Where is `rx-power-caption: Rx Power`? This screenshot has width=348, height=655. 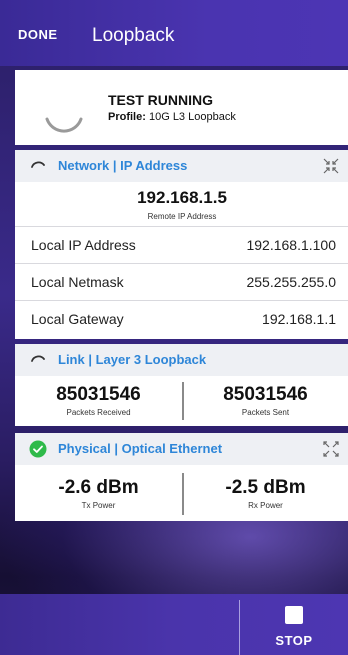
rx-power-caption: Rx Power is located at coordinates (265, 505).